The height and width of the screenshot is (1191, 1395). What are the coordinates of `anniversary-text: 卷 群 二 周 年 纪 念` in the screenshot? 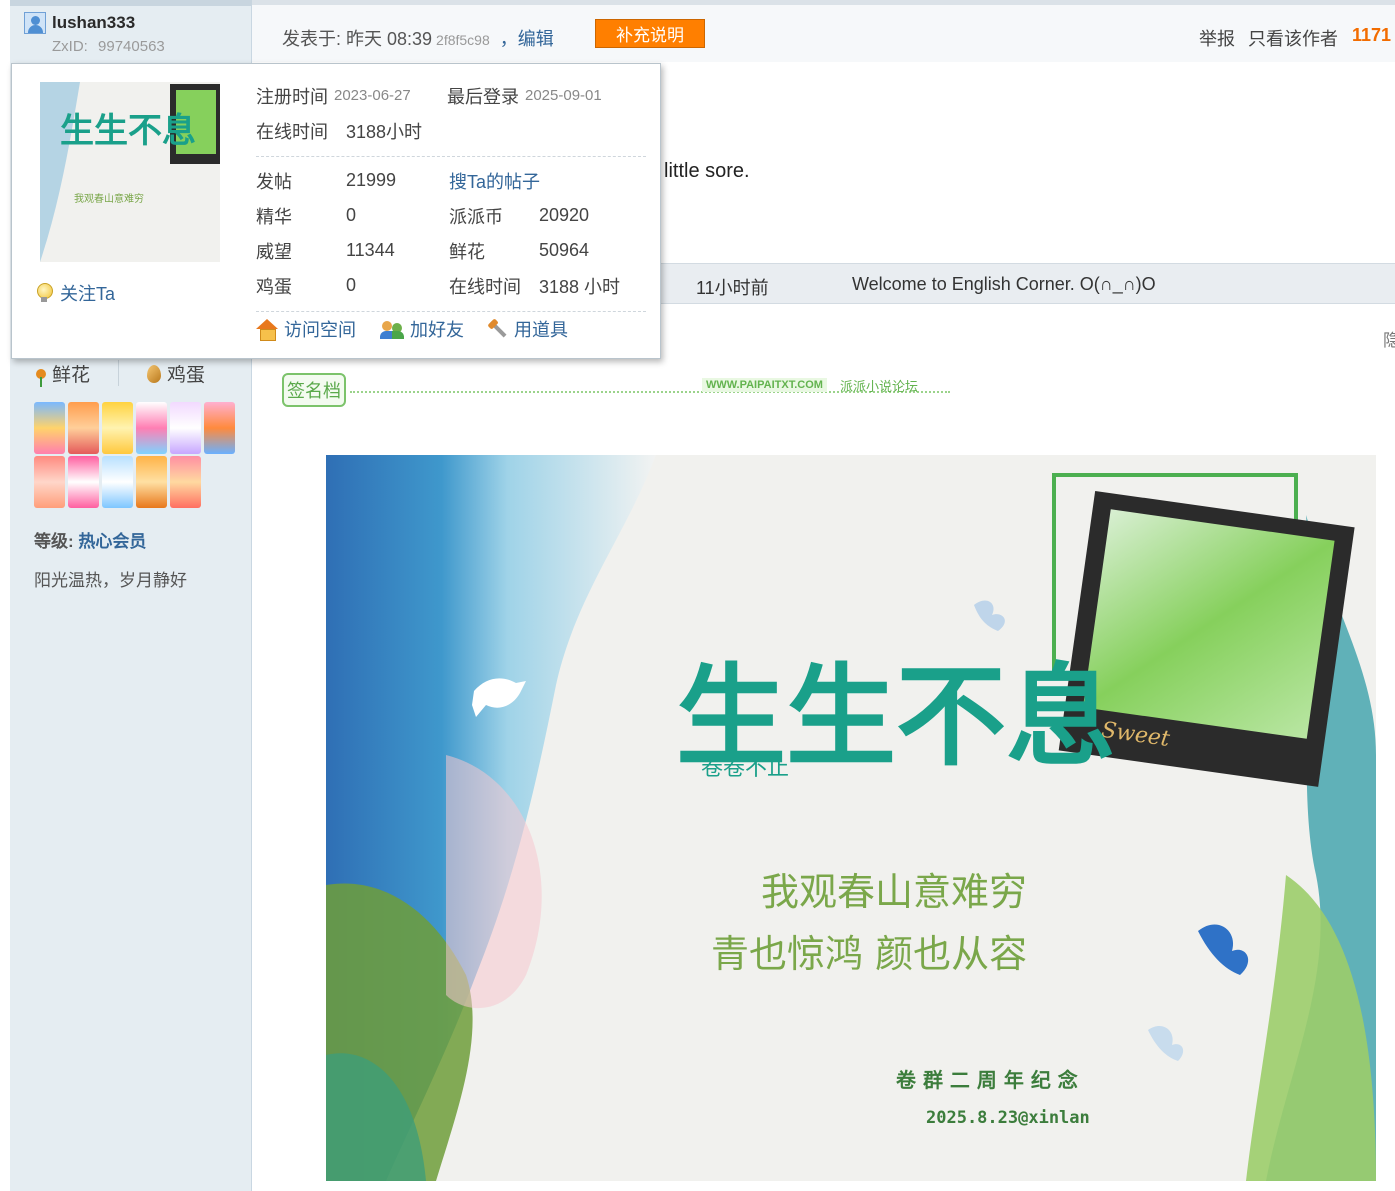 It's located at (987, 1080).